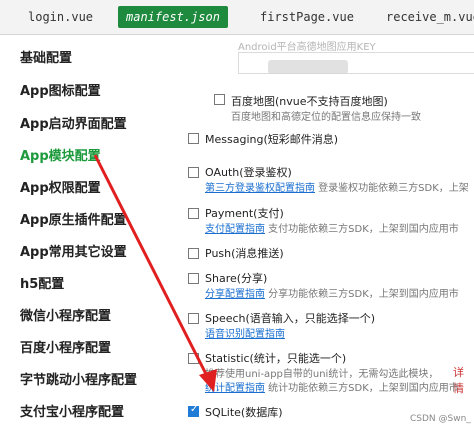 The image size is (474, 429). I want to click on csdn-watermark: CSDN @Swn_, so click(440, 419).